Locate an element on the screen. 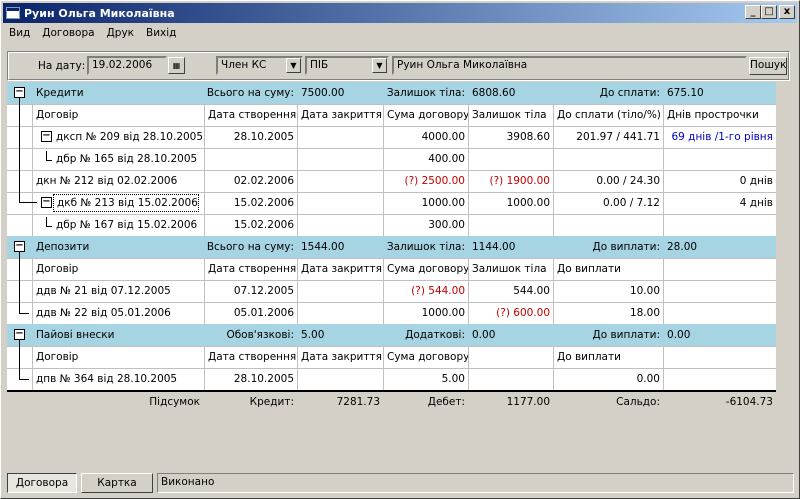  balance is located at coordinates (511, 159).